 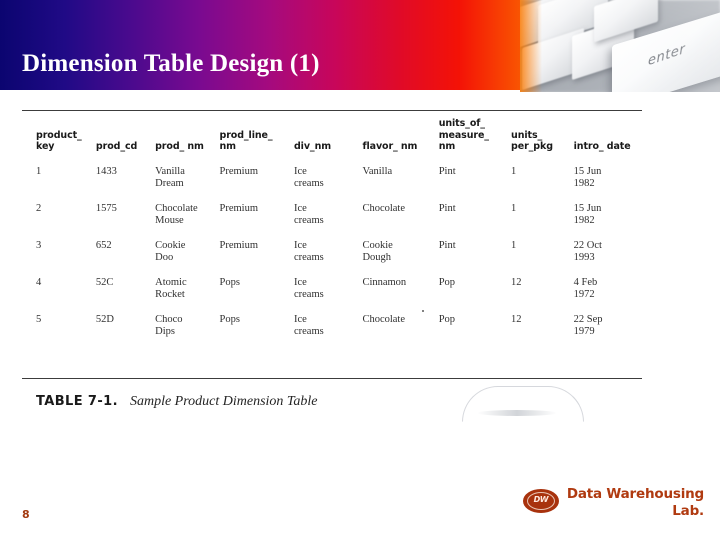 I want to click on keyboard-photo: enter, so click(x=620, y=46).